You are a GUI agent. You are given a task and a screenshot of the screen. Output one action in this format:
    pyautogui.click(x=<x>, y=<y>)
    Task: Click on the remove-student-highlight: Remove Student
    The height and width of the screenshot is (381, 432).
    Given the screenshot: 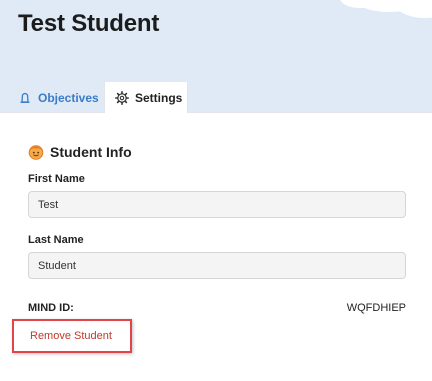 What is the action you would take?
    pyautogui.click(x=72, y=336)
    